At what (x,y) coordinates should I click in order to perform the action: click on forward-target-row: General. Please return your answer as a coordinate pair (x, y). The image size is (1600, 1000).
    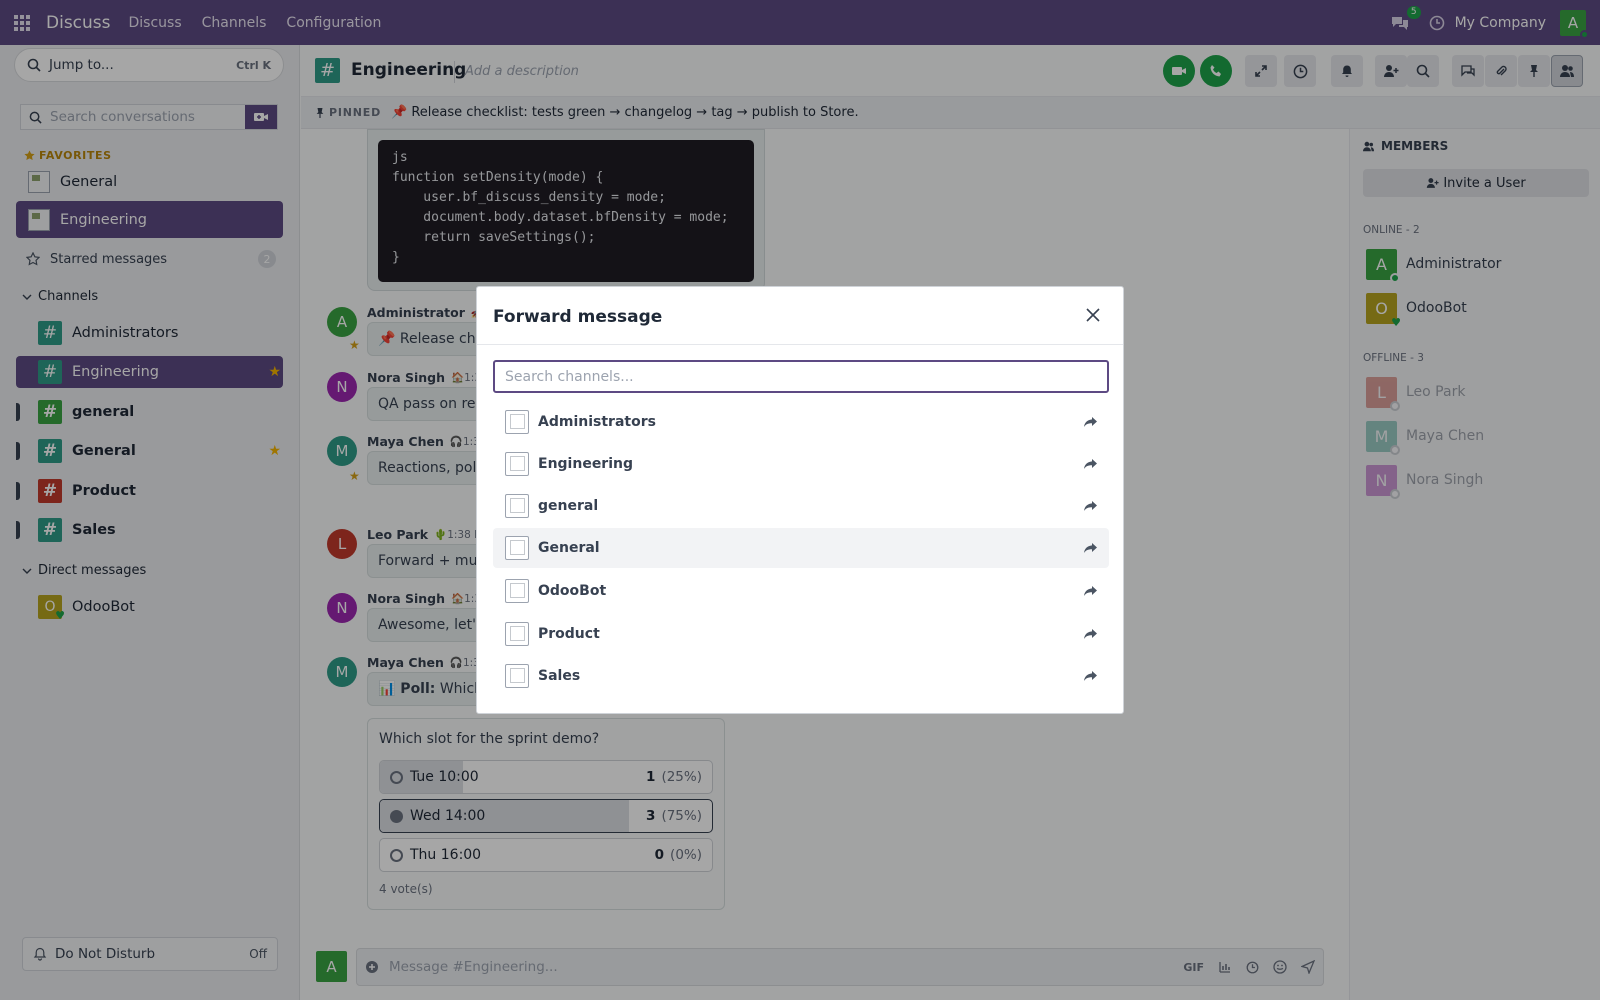
    Looking at the image, I should click on (801, 548).